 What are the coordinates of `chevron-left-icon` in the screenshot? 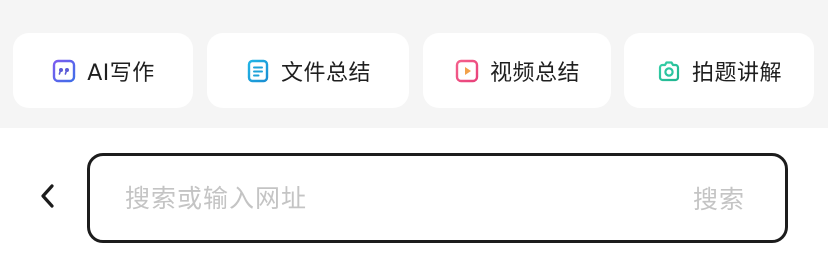 It's located at (48, 198).